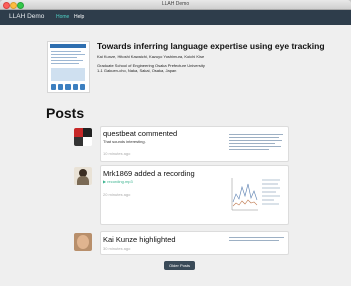 The width and height of the screenshot is (351, 286). I want to click on recording-filename: recording.mp3, so click(120, 181).